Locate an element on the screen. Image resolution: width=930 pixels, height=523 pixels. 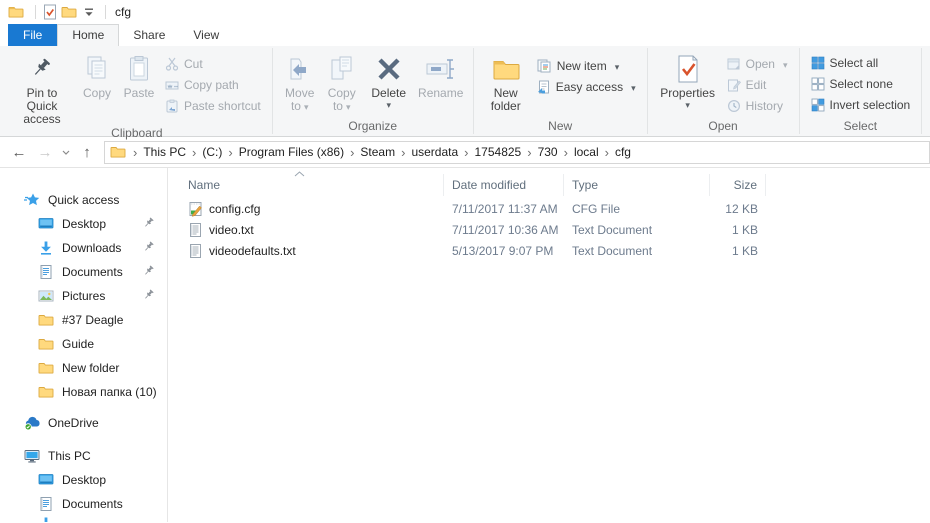
forward-button: → is located at coordinates (45, 152).